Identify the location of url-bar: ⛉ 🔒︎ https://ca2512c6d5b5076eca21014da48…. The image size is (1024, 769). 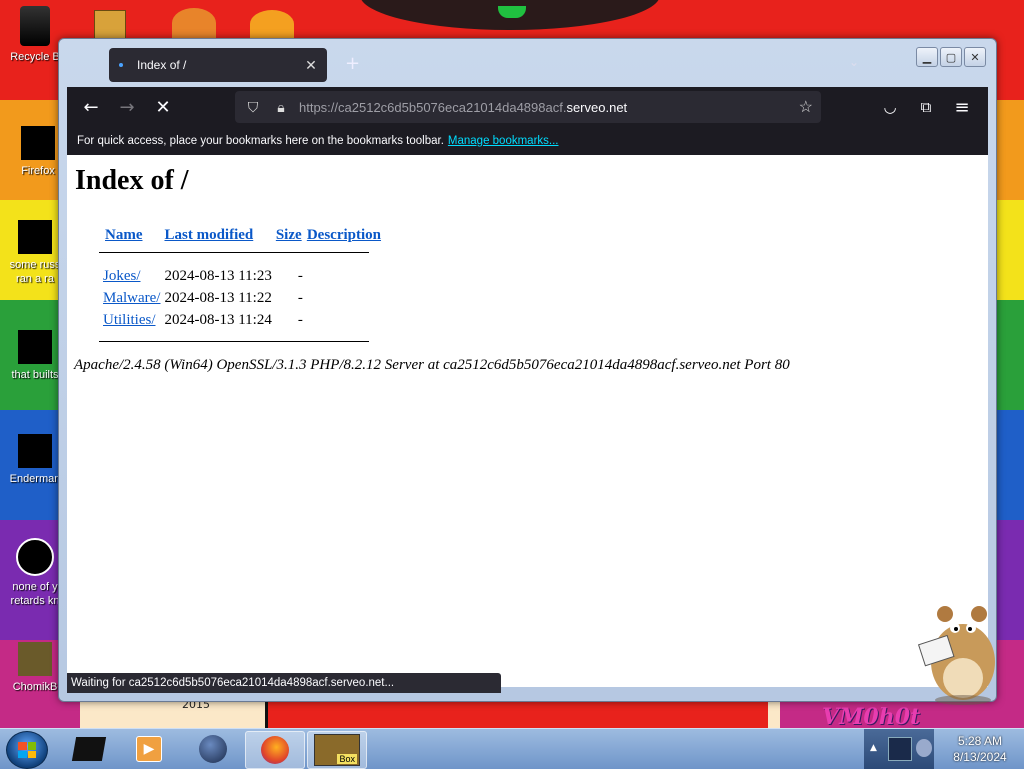
(528, 107).